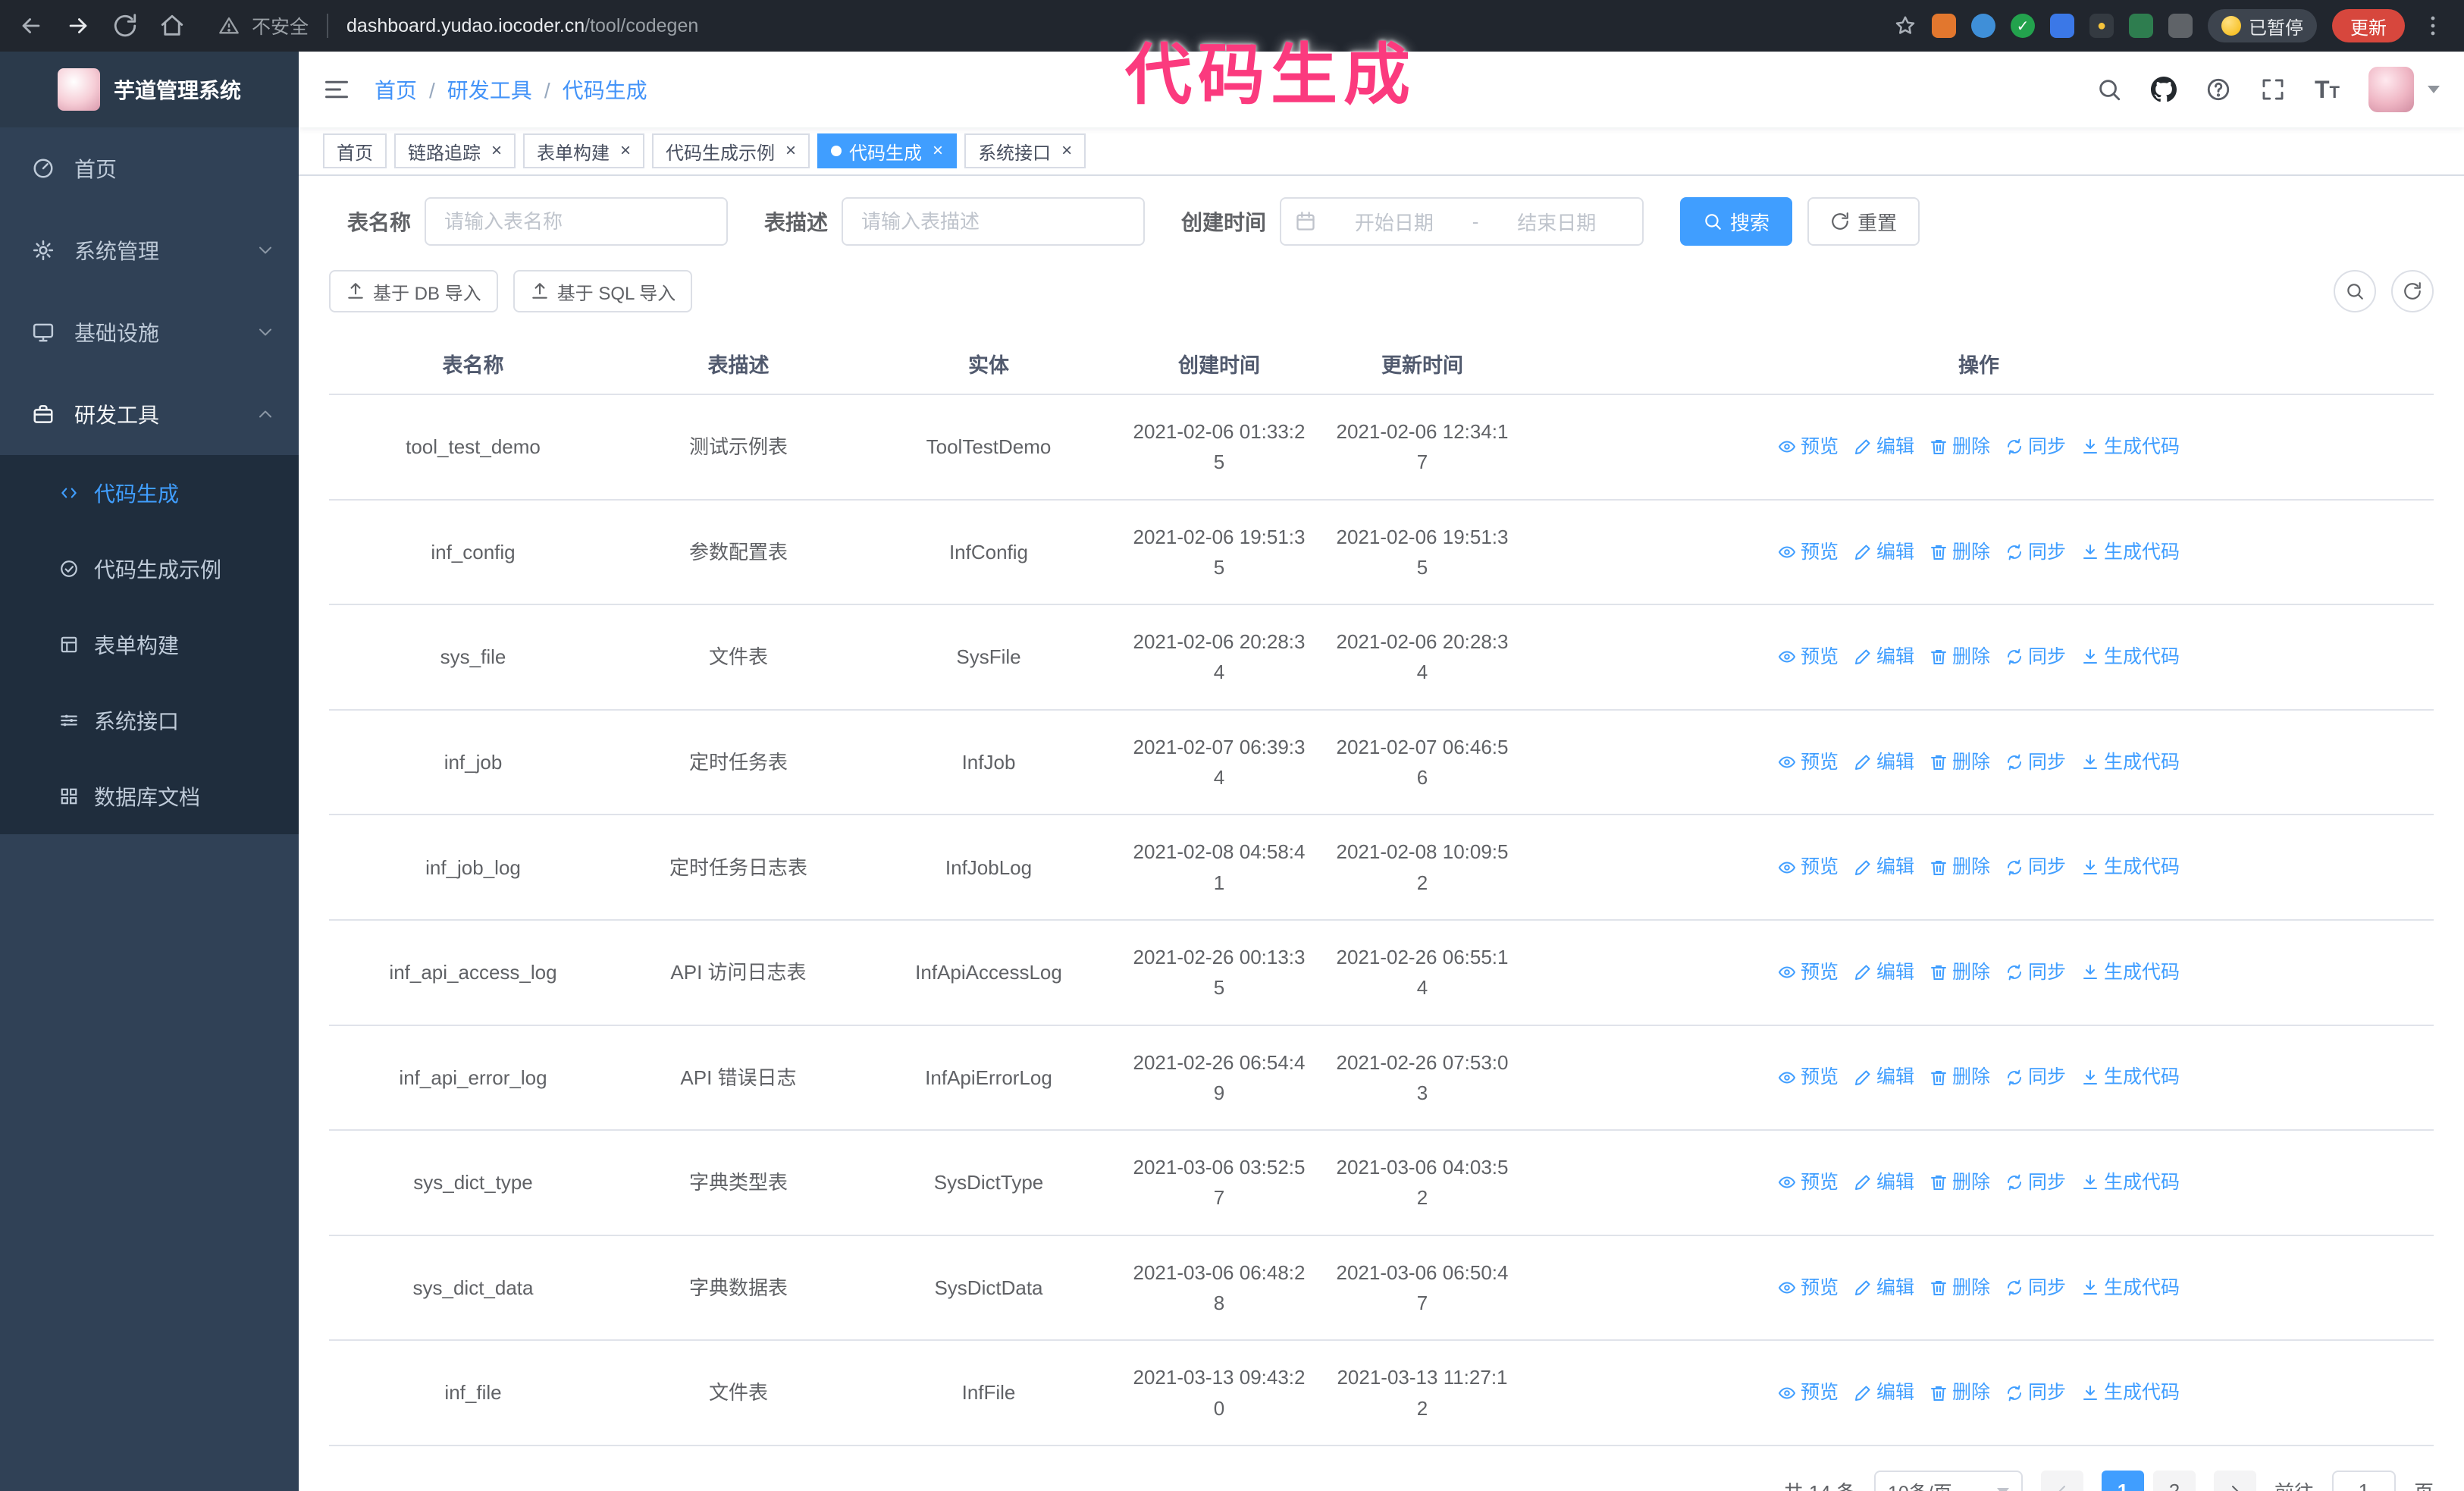  What do you see at coordinates (150, 250) in the screenshot?
I see `sidebar-item-1: 系统管理` at bounding box center [150, 250].